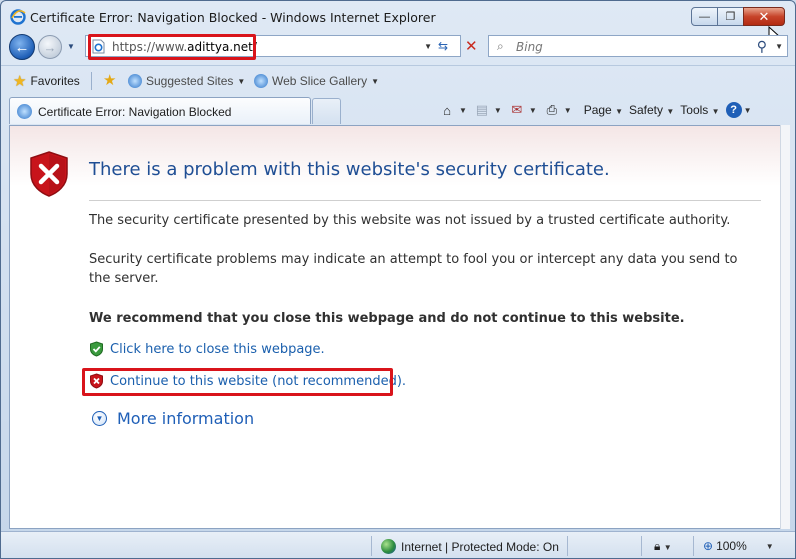 This screenshot has width=796, height=559. What do you see at coordinates (135, 112) in the screenshot?
I see `tab-title: Certificate Error: Navigation Blocked` at bounding box center [135, 112].